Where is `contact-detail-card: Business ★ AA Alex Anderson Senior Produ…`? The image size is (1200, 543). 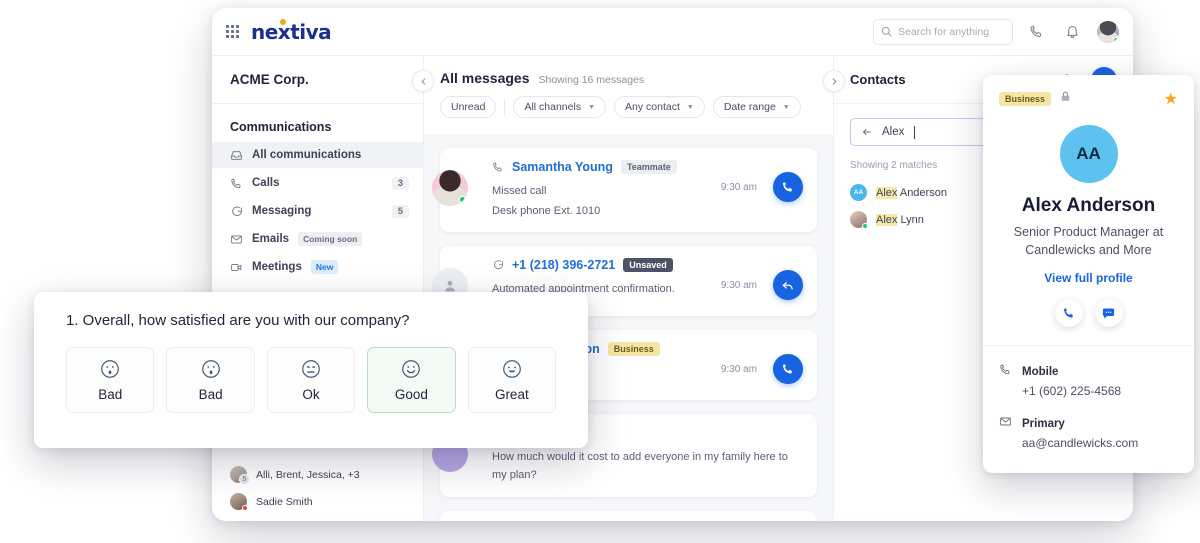 contact-detail-card: Business ★ AA Alex Anderson Senior Produ… is located at coordinates (1088, 274).